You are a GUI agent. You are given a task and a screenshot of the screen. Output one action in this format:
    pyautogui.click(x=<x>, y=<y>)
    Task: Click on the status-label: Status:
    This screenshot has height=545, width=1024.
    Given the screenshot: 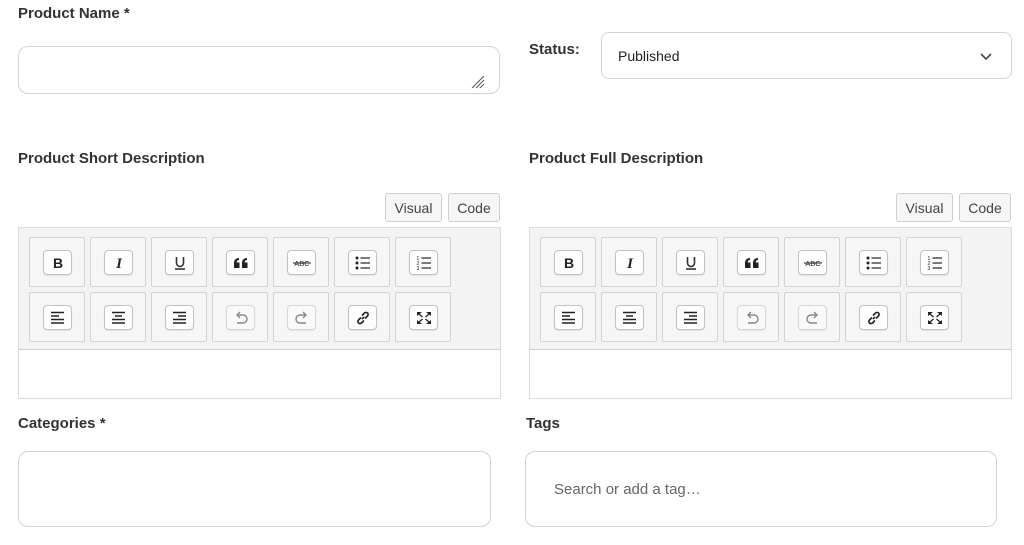 What is the action you would take?
    pyautogui.click(x=554, y=49)
    